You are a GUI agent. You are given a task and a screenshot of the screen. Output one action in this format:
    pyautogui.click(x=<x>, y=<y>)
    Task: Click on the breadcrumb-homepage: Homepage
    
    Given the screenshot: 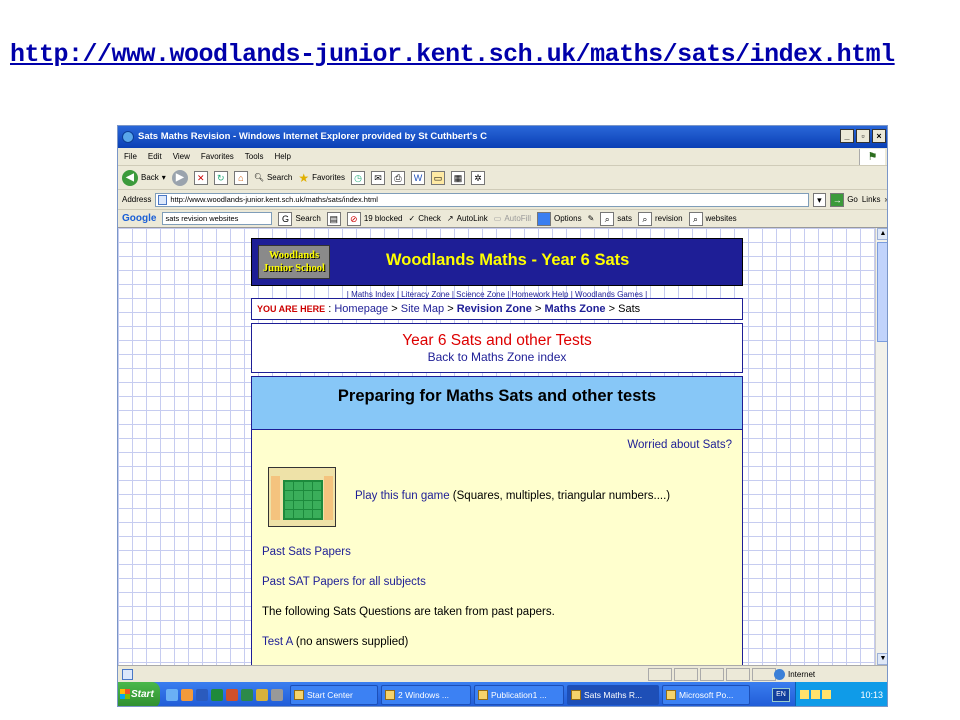 What is the action you would take?
    pyautogui.click(x=361, y=309)
    